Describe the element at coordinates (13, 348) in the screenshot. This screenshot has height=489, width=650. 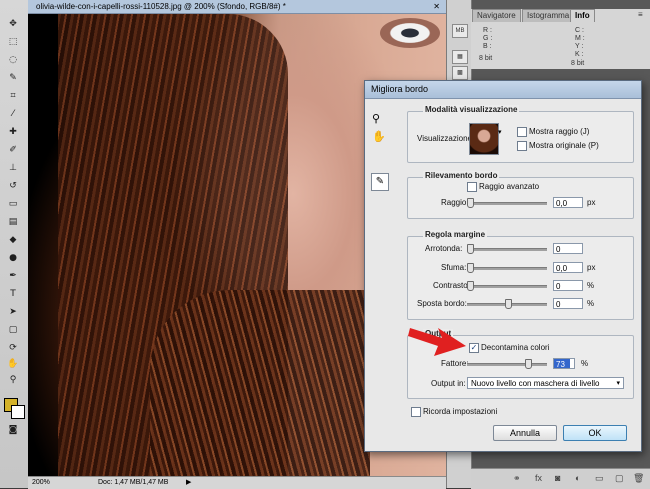
I see `3d-rotate-icon: ⟳` at that location.